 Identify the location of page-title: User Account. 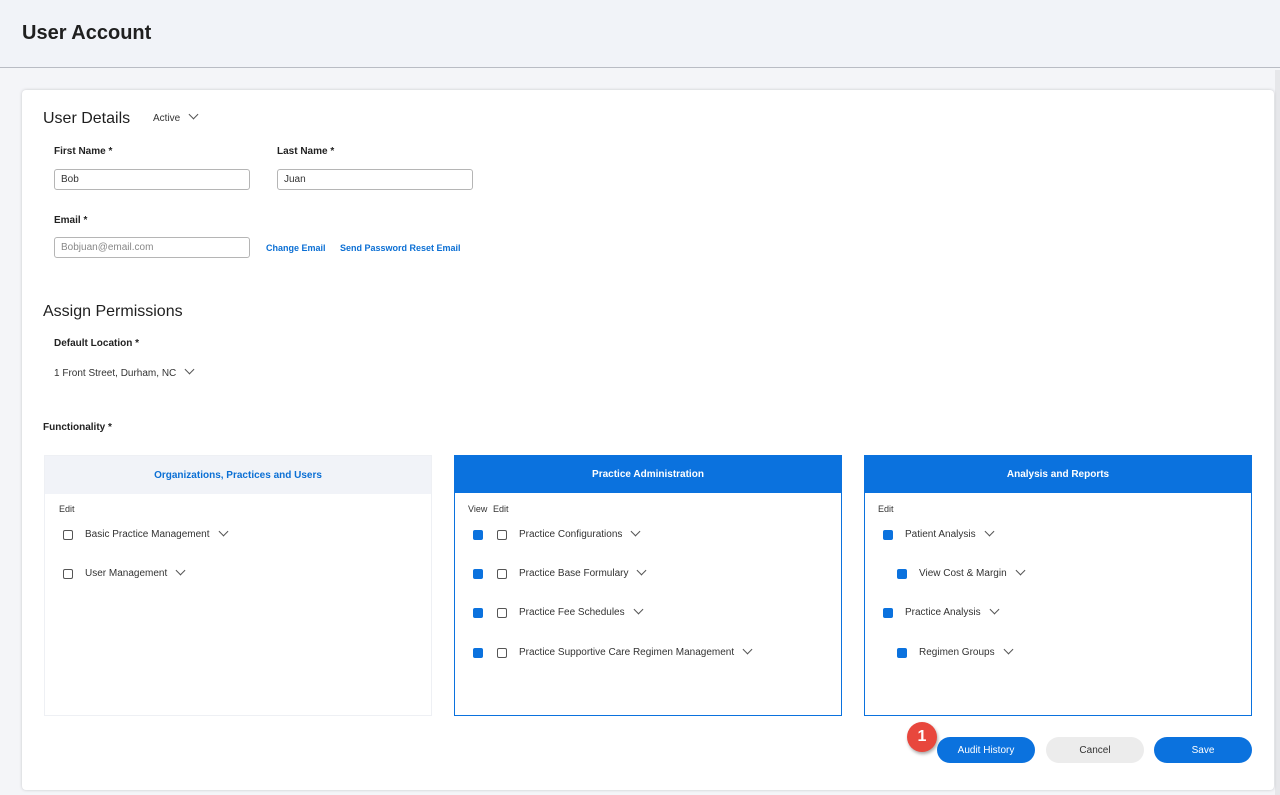
(87, 33).